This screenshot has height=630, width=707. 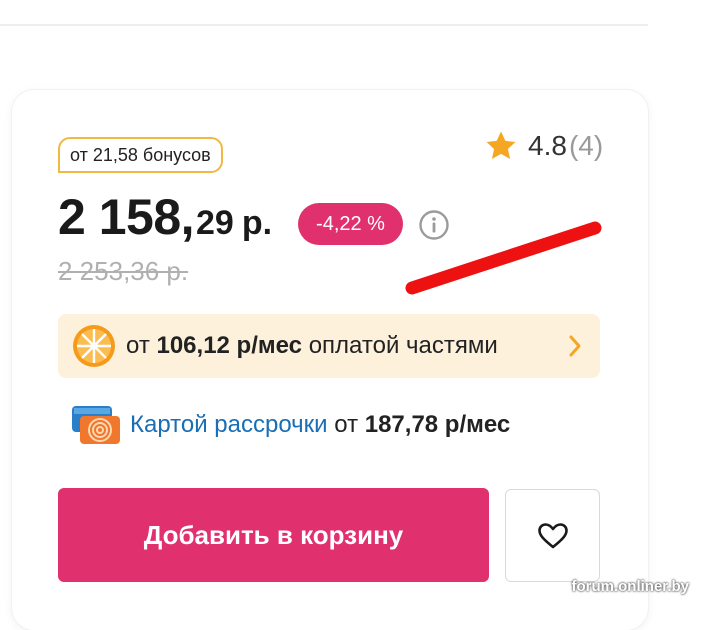 What do you see at coordinates (257, 223) in the screenshot?
I see `price-currency: р.` at bounding box center [257, 223].